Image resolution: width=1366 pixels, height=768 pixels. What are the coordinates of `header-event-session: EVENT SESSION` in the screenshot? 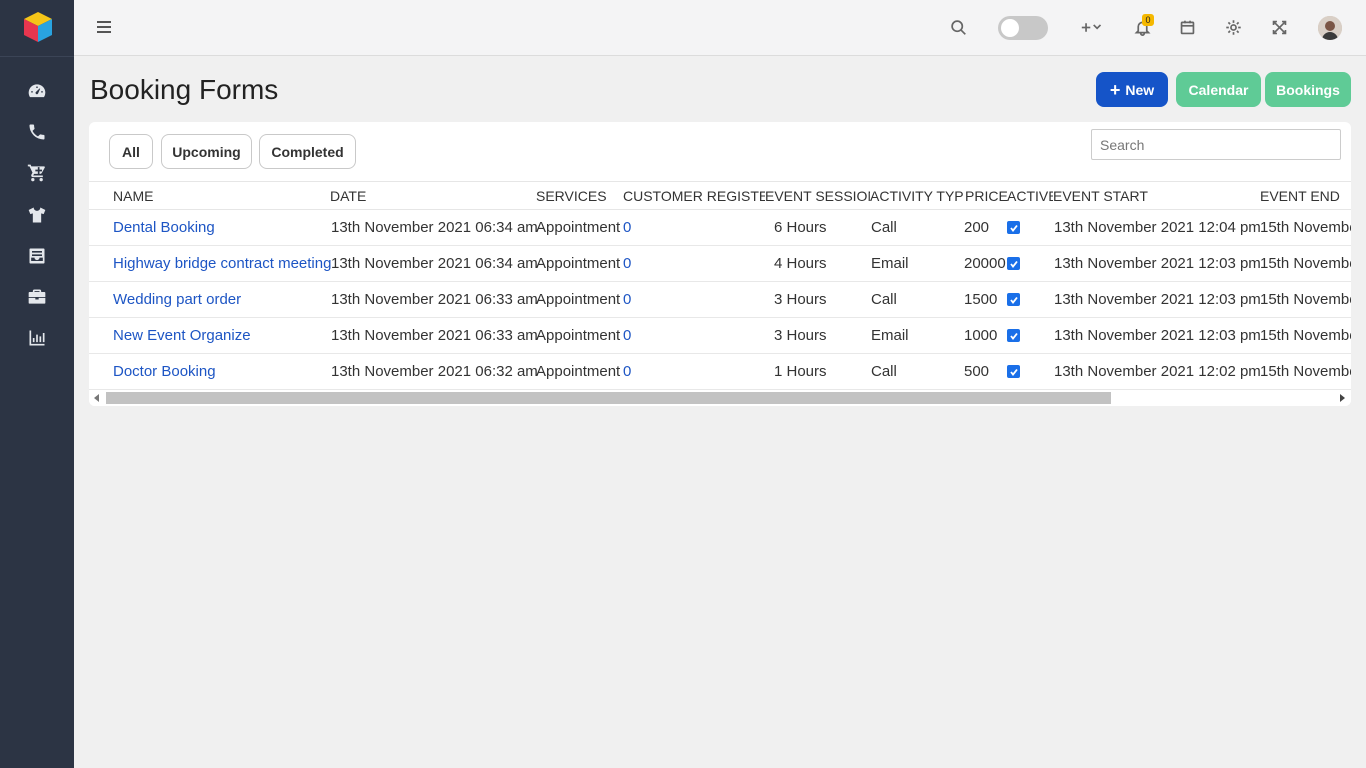 It's located at (817, 196).